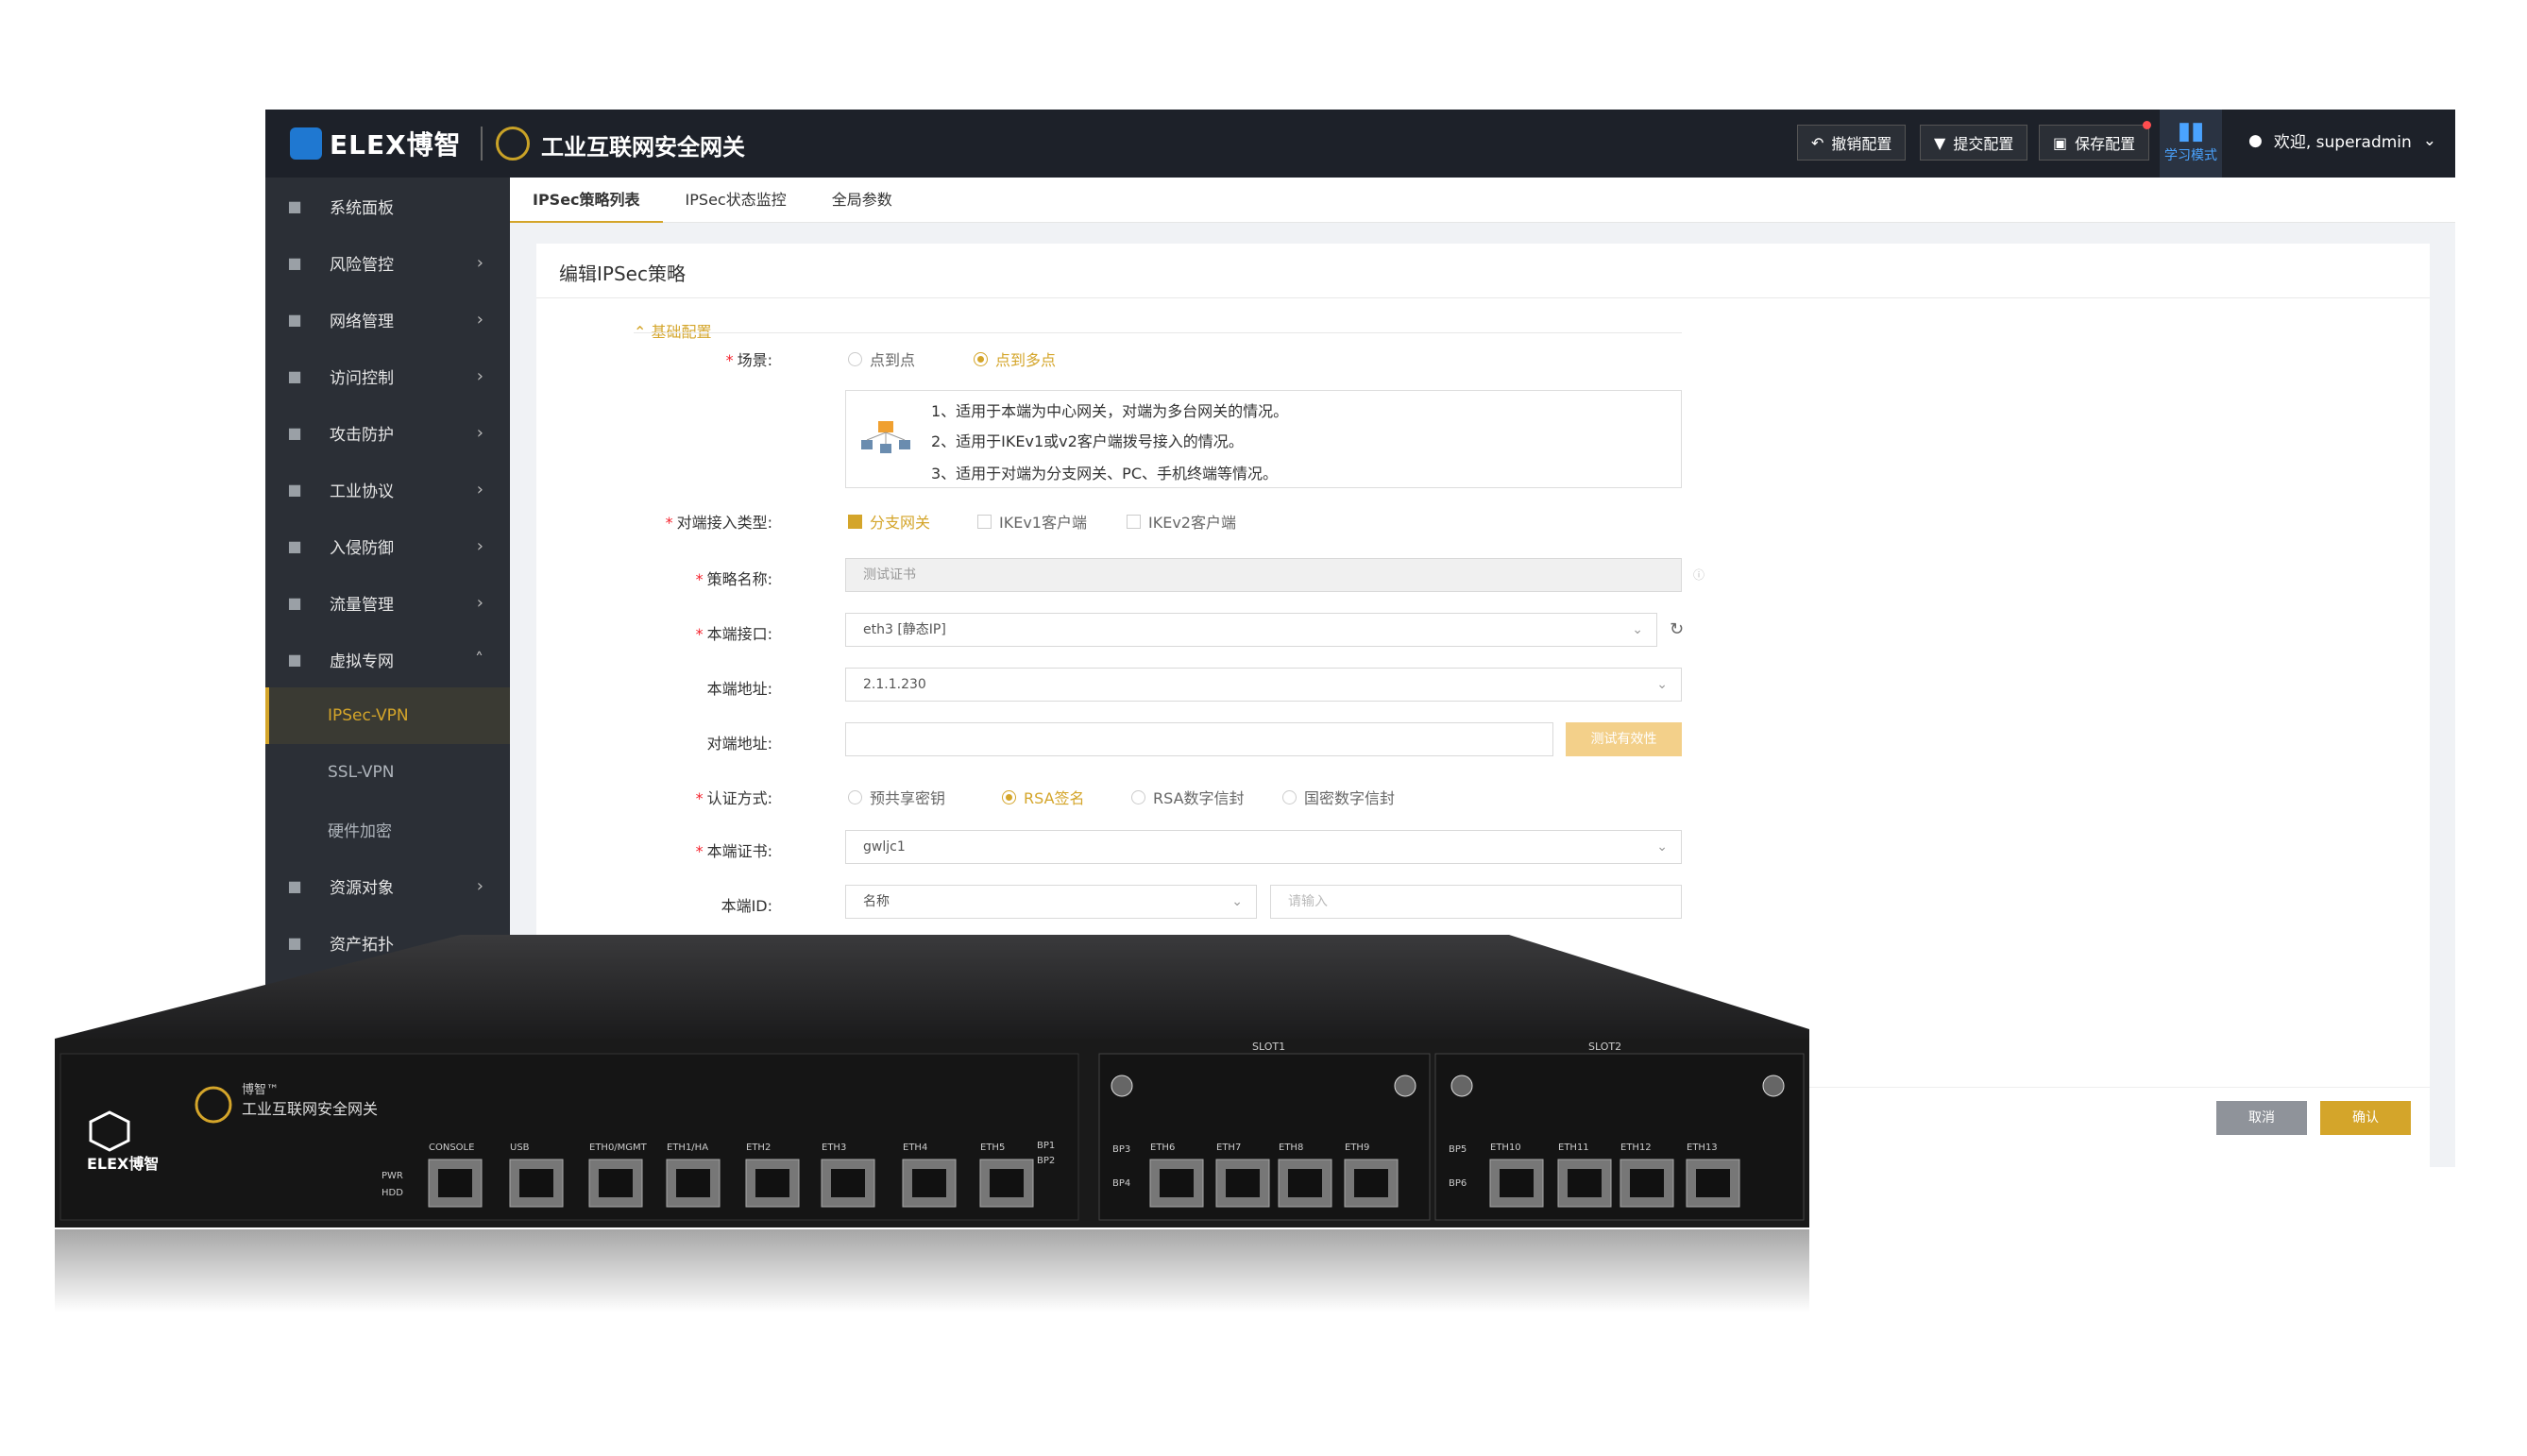 This screenshot has width=2527, height=1456. I want to click on port-label: USB, so click(520, 1148).